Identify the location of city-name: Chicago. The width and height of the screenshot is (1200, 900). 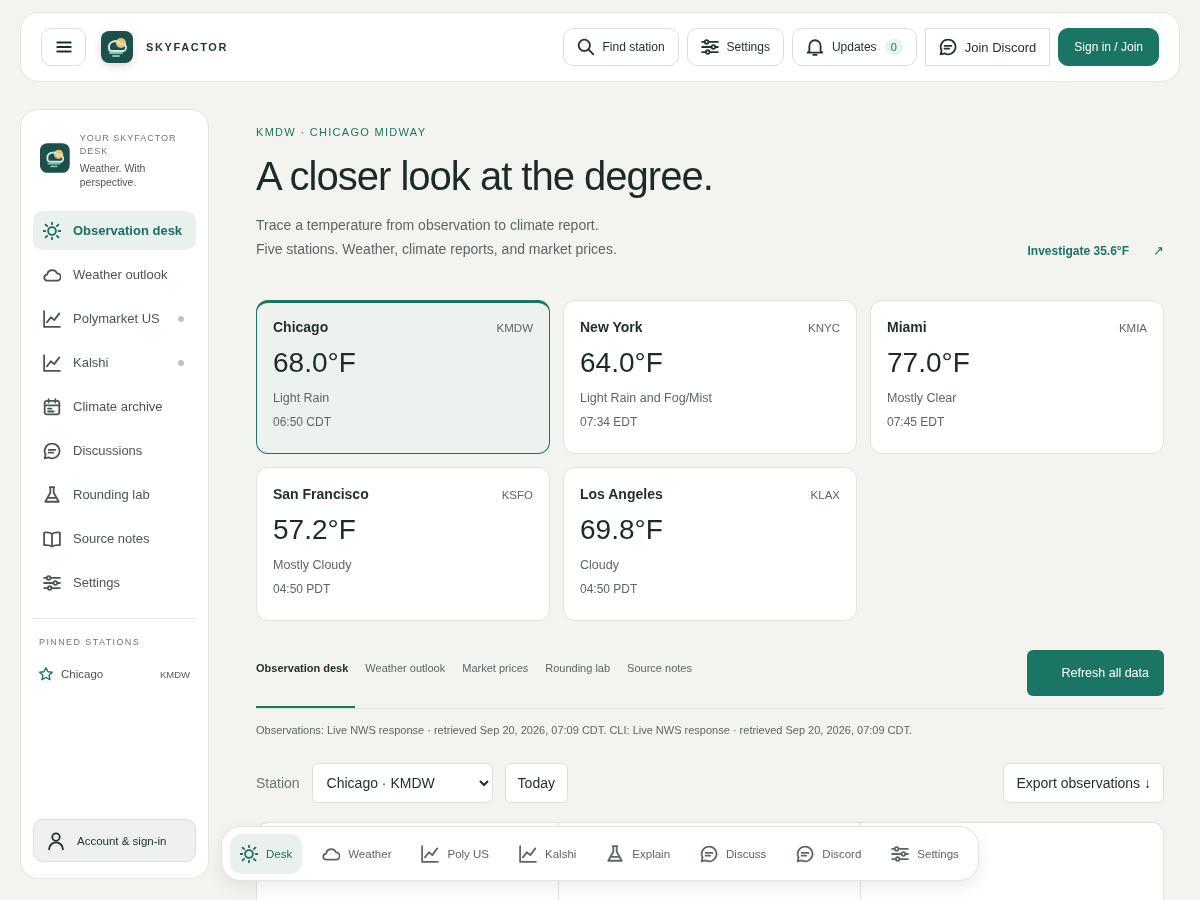
(301, 327).